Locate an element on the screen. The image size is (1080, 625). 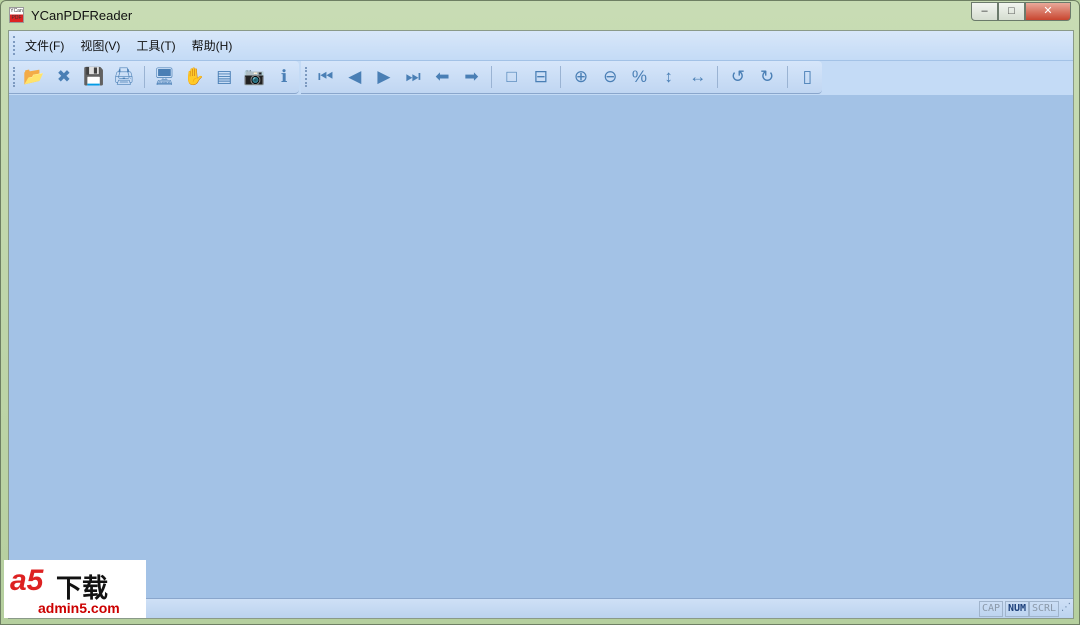
app-icon: YCan PDF is located at coordinates (16, 15).